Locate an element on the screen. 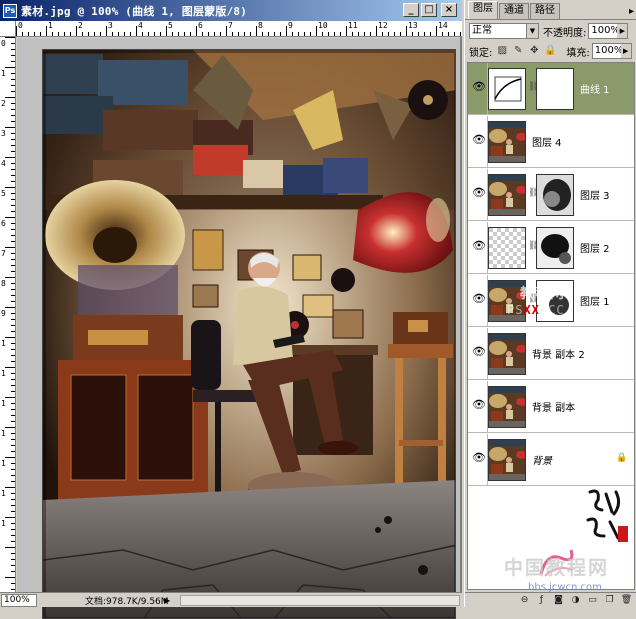  document-titlebar: Ps 素材.jpg @ 100% (曲线 1, 图层蒙版/8) _ □ × is located at coordinates (231, 10).